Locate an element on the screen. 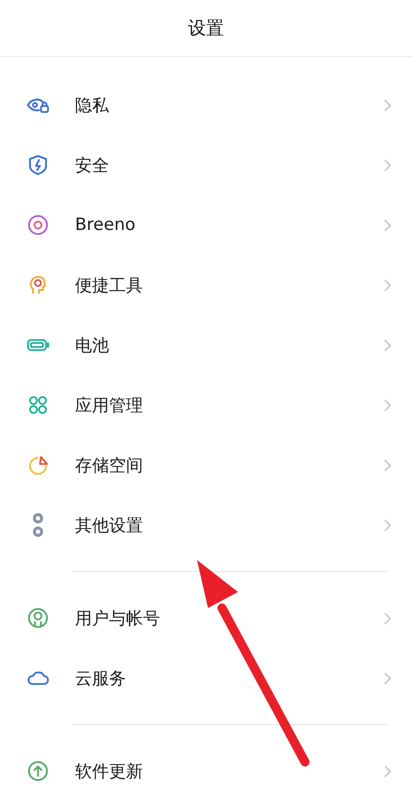  item-label: 安全 is located at coordinates (92, 165).